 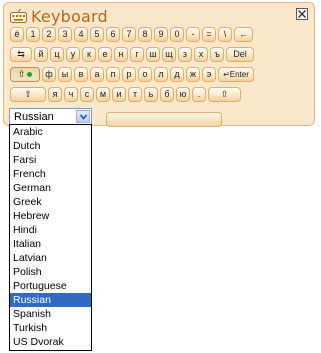 I want to click on enter-key: ↵Enter, so click(x=236, y=74).